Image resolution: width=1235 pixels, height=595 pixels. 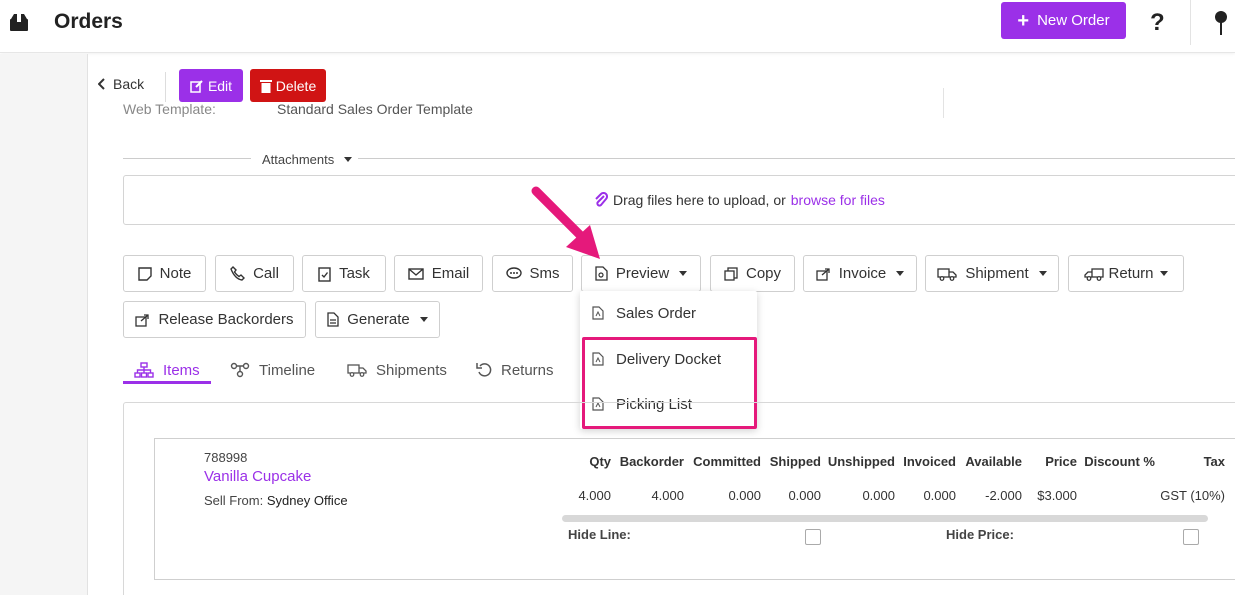 What do you see at coordinates (298, 159) in the screenshot?
I see `attachments-label: Attachments` at bounding box center [298, 159].